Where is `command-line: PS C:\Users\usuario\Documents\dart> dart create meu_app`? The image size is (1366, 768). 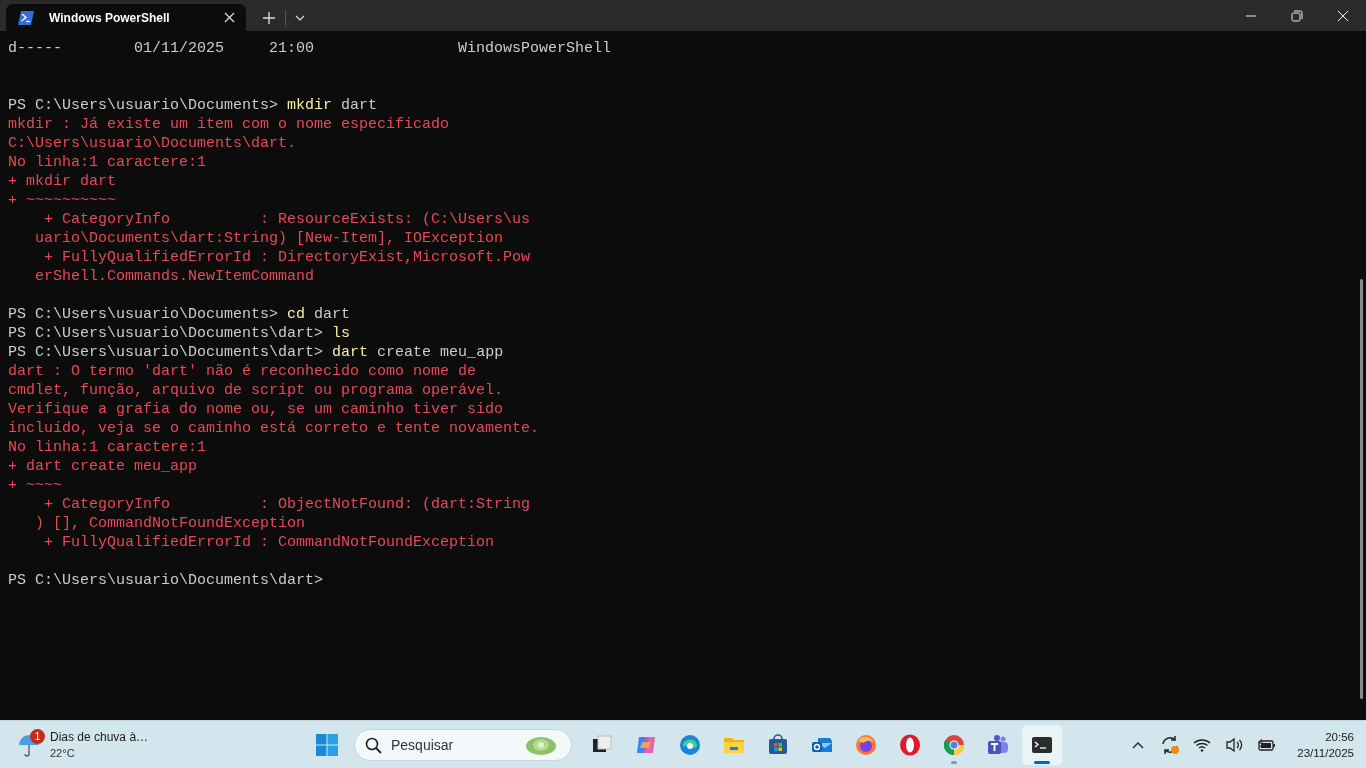
command-line: PS C:\Users\usuario\Documents\dart> dart create meu_app is located at coordinates (256, 352).